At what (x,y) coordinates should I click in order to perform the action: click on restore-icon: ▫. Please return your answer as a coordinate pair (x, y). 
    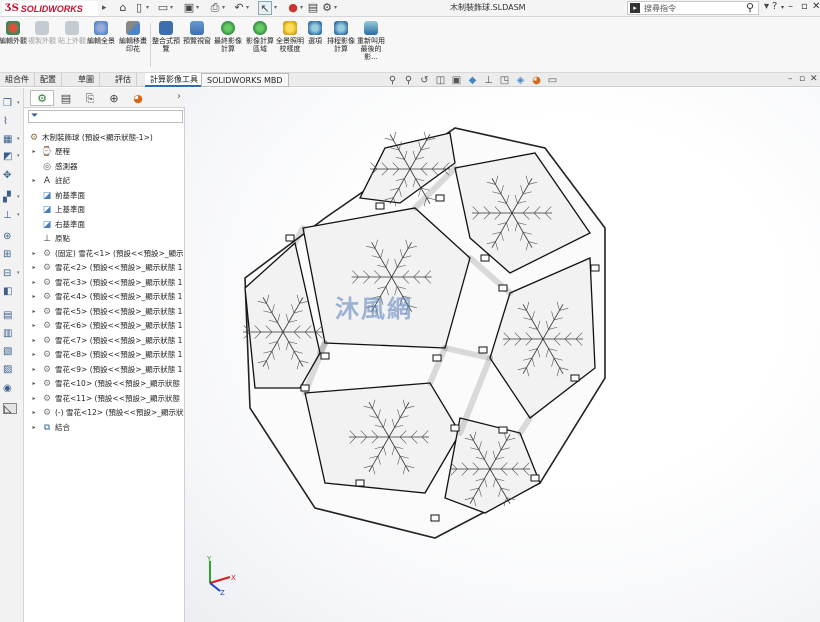
    Looking at the image, I should click on (804, 6).